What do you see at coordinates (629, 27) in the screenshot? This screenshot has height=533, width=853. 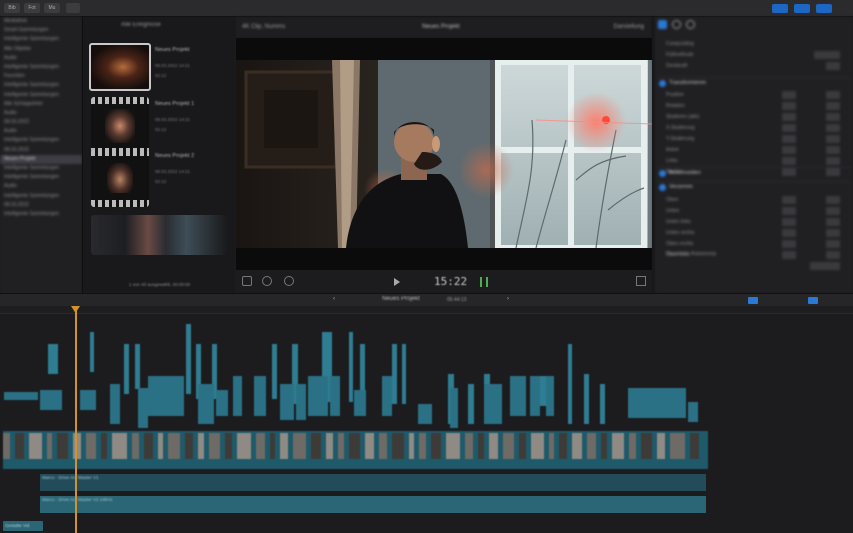 I see `viewer-zoom: Darstellung` at bounding box center [629, 27].